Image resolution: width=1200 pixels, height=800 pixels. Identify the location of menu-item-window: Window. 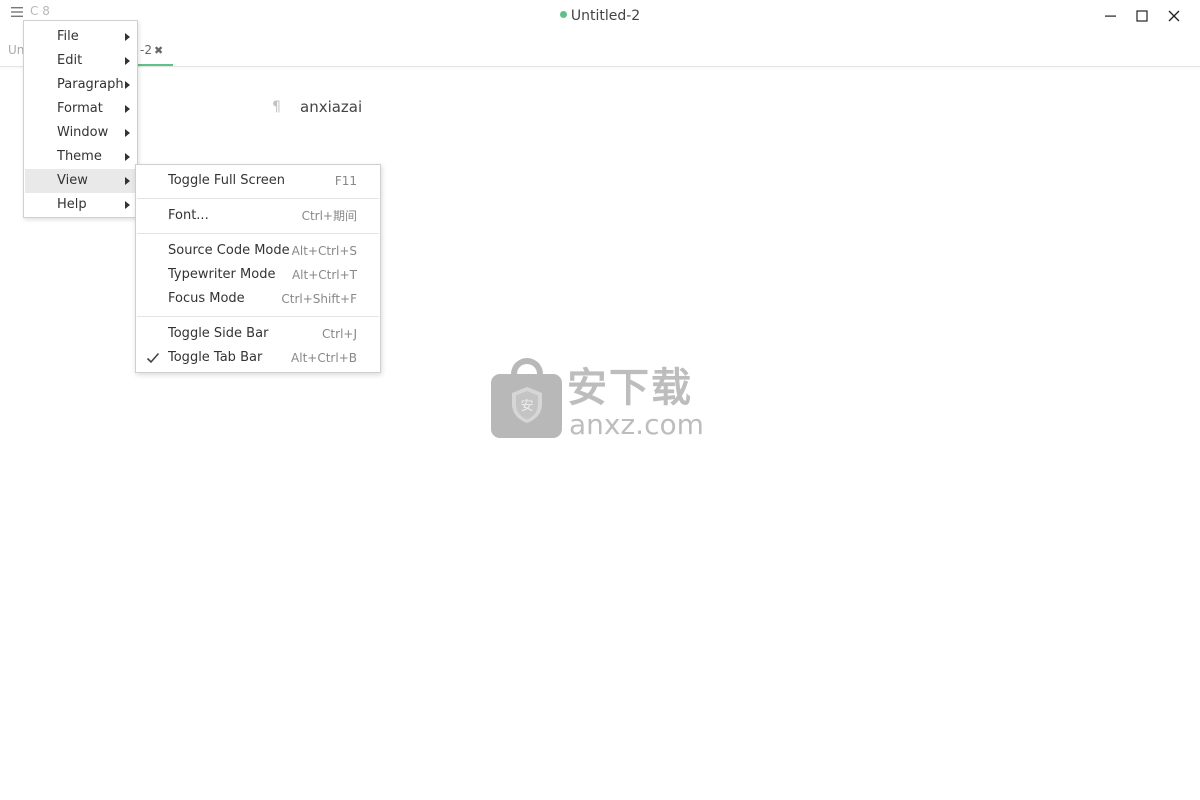
(80, 133).